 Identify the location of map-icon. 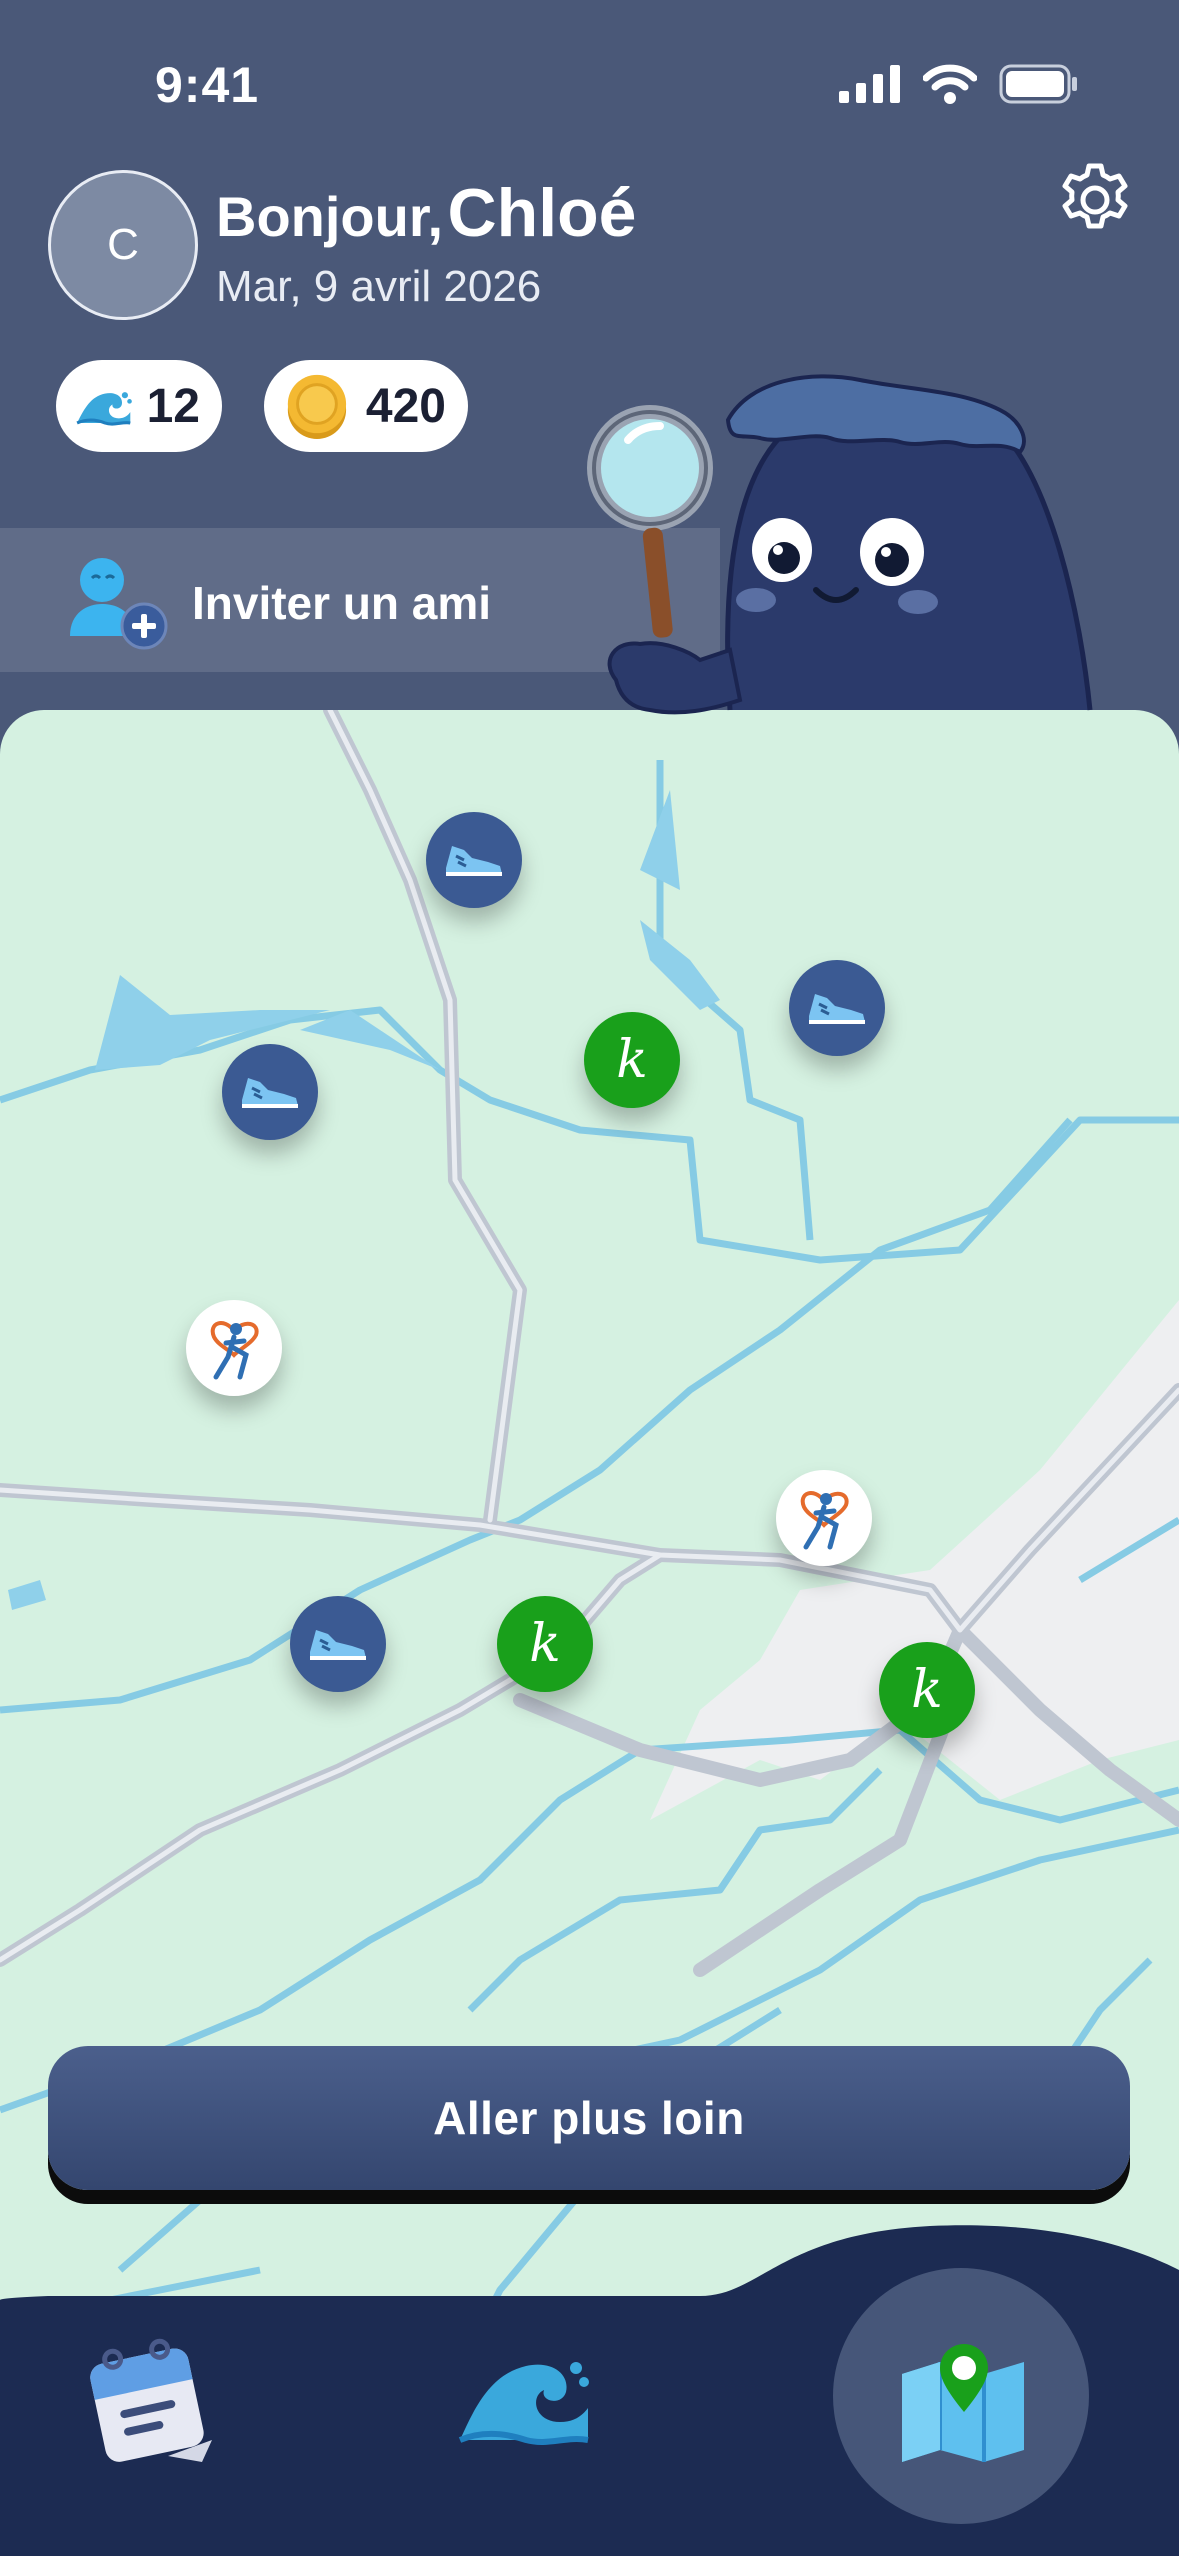
(963, 2399).